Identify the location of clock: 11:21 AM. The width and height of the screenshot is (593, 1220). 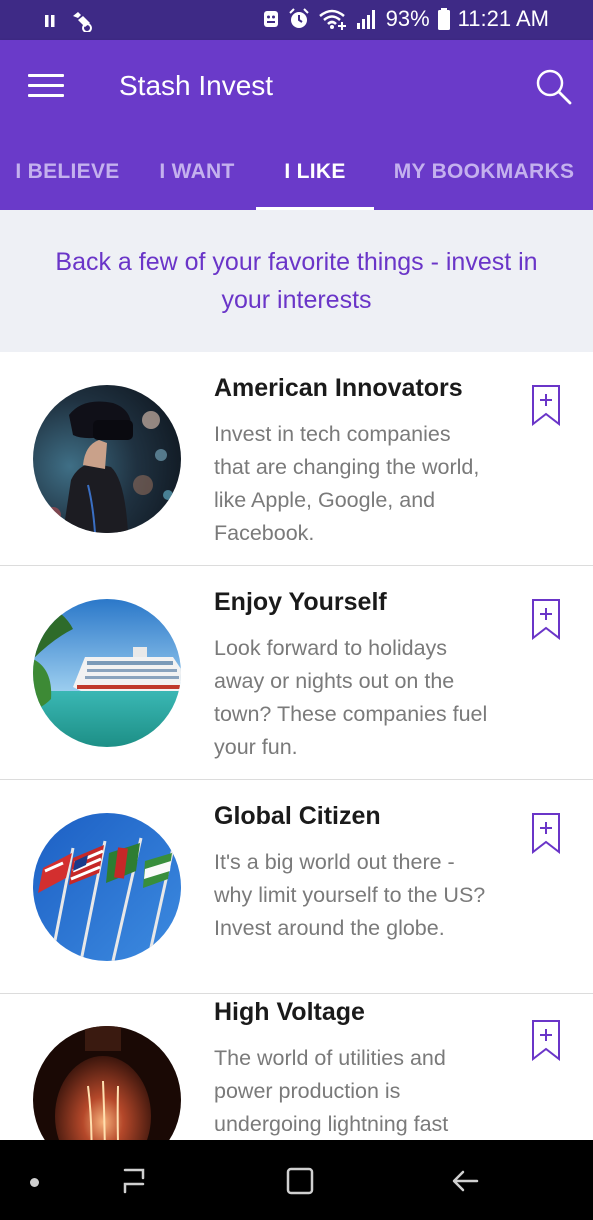
(503, 18).